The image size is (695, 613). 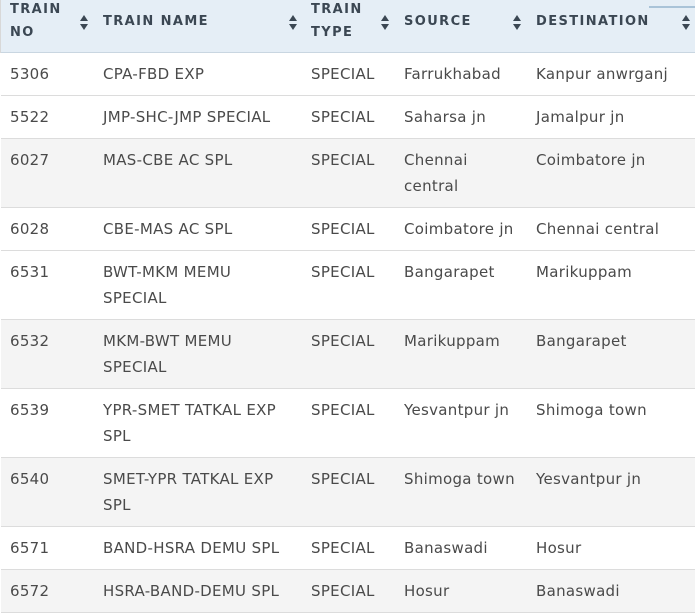 What do you see at coordinates (559, 548) in the screenshot?
I see `cell-destination: Hosur` at bounding box center [559, 548].